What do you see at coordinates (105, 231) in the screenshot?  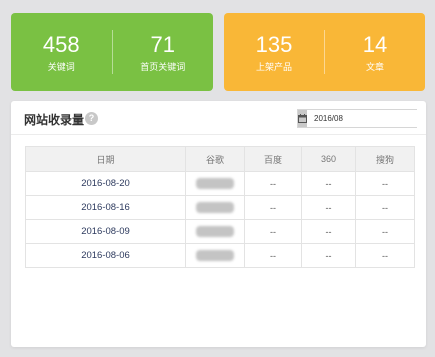 I see `date-cell: 2016-08-09` at bounding box center [105, 231].